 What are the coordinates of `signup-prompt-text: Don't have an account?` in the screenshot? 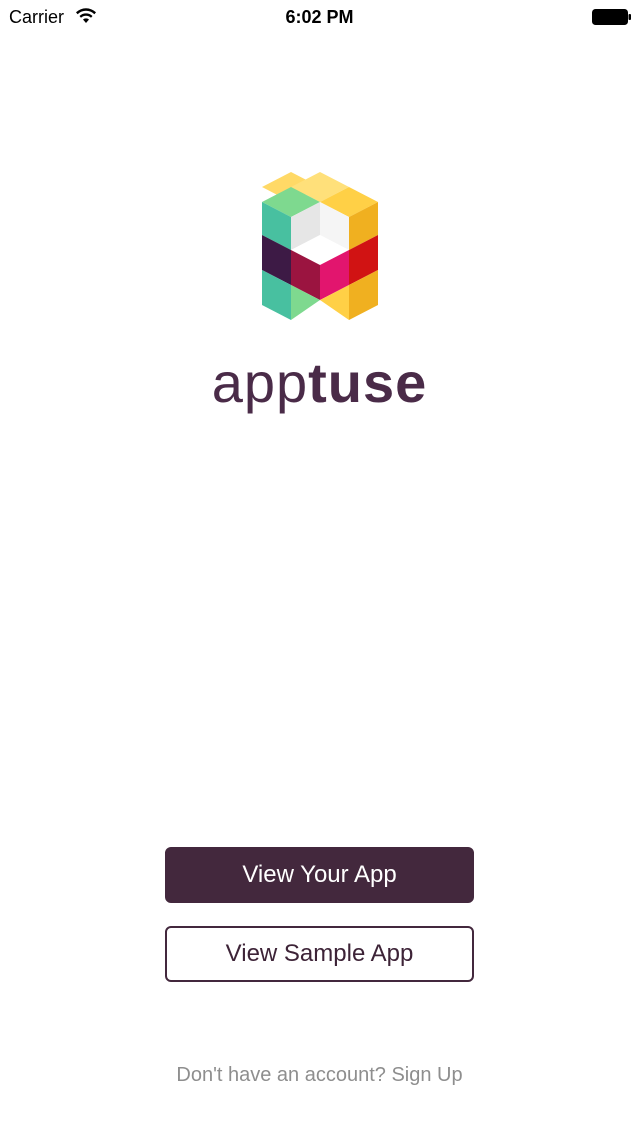 It's located at (281, 1075).